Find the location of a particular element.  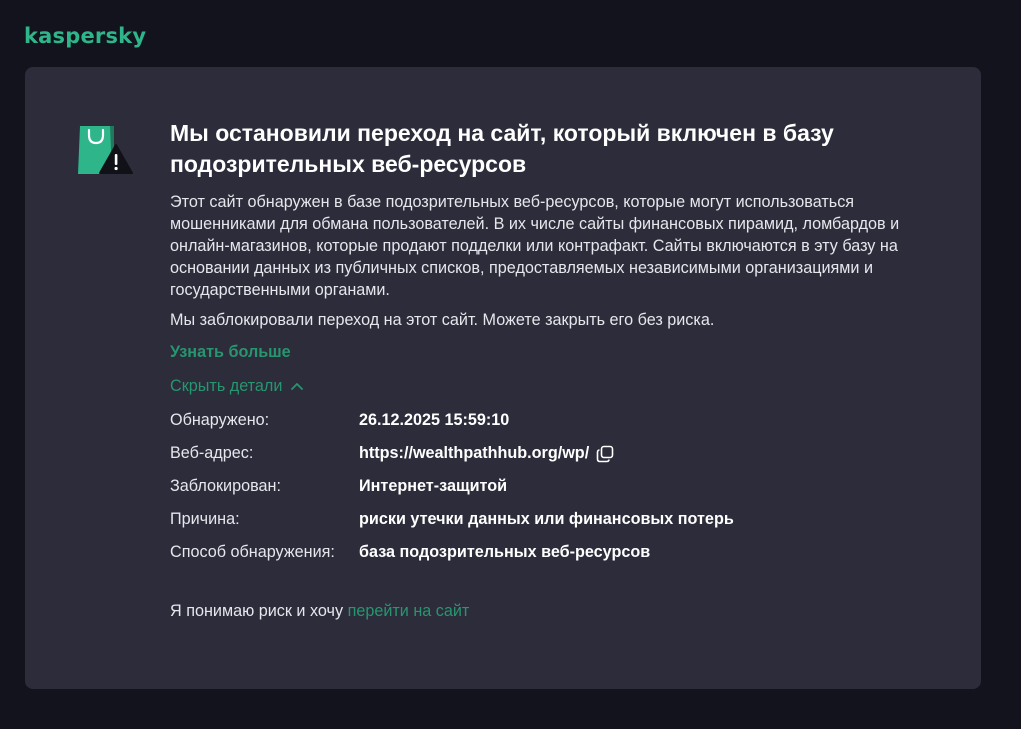

detail-row-detected: Обнаружено: 26.12.2025 15:59:10 is located at coordinates (550, 420).